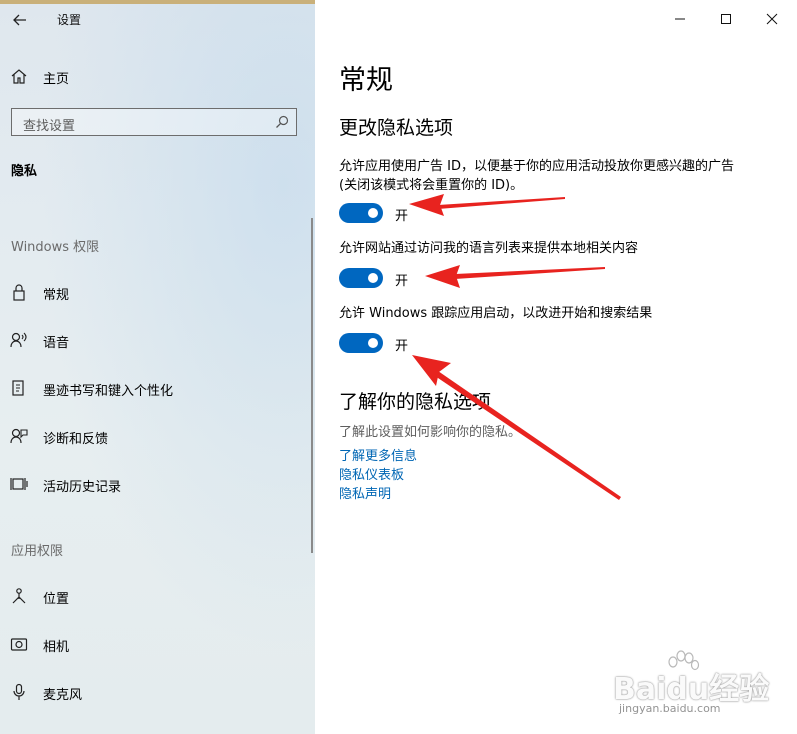 The image size is (797, 734). What do you see at coordinates (55, 247) in the screenshot?
I see `section-heading-windows-permissions: Windows 权限` at bounding box center [55, 247].